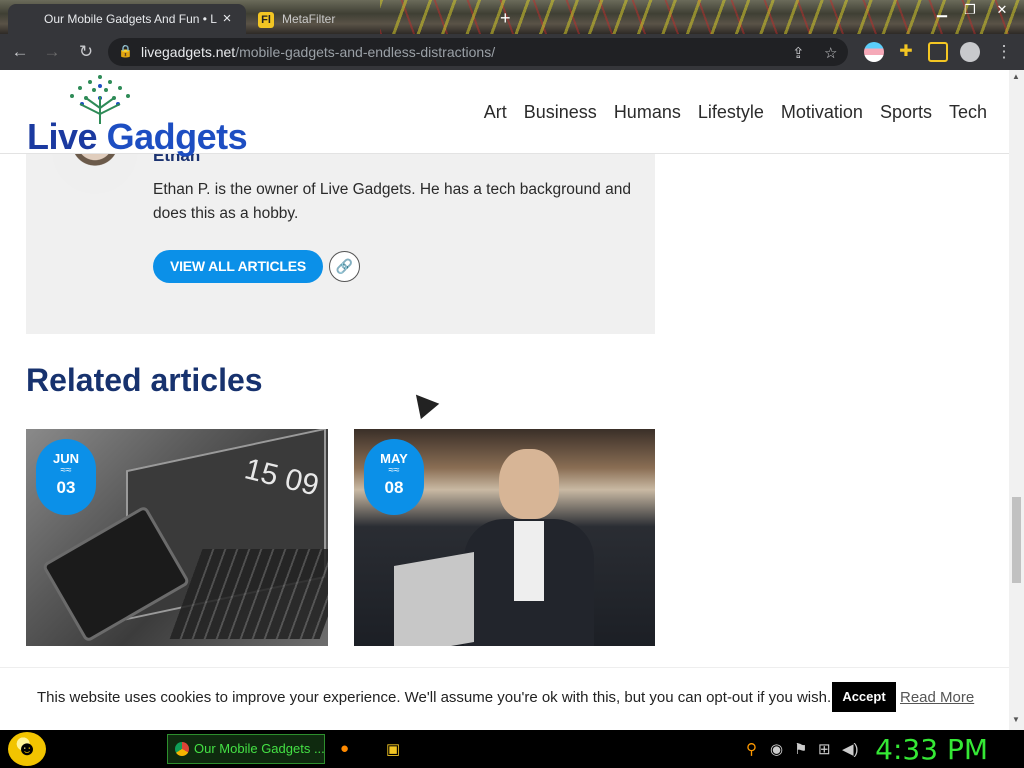  I want to click on action-center-flag-icon: ⚑, so click(800, 749).